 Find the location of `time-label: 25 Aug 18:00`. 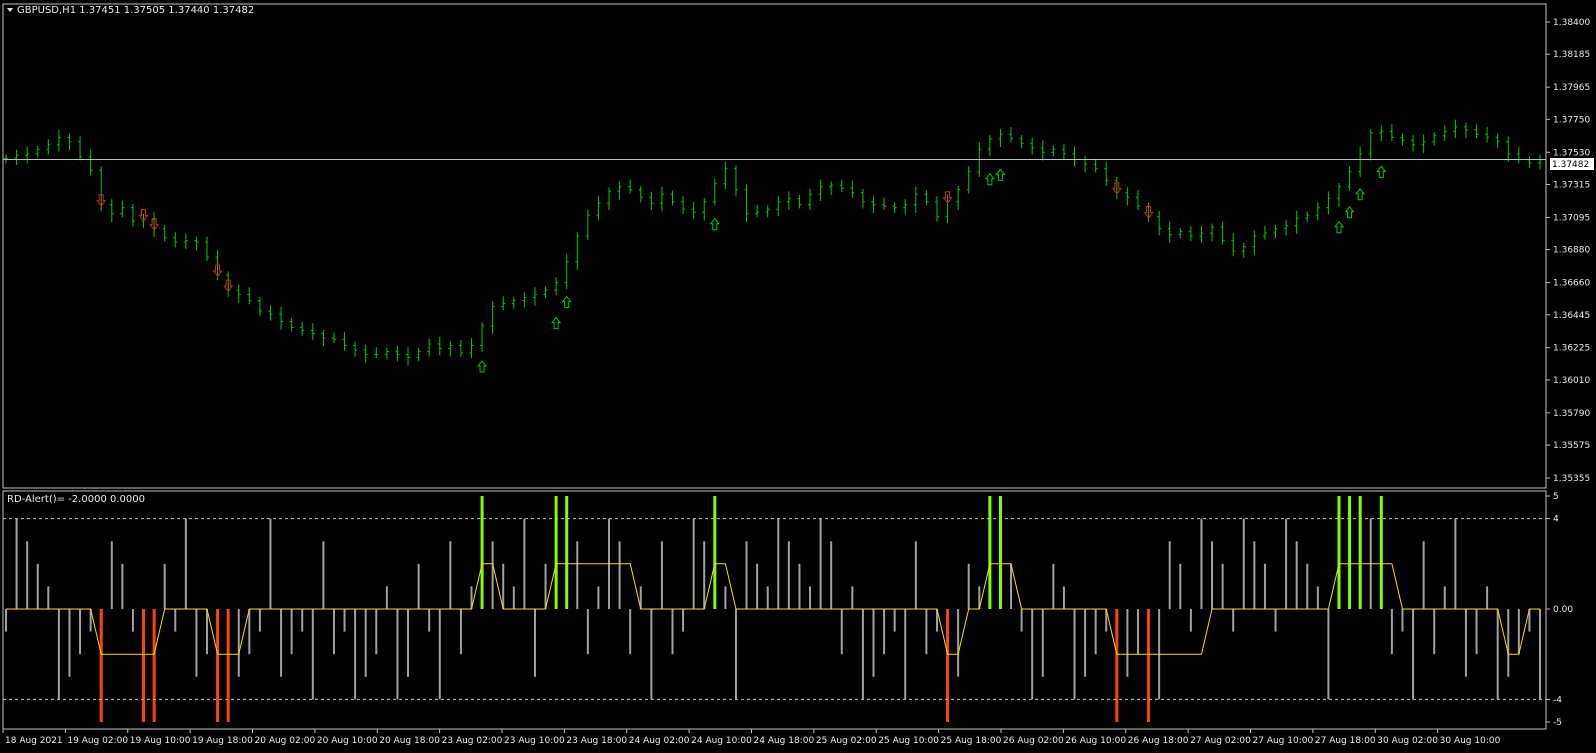

time-label: 25 Aug 18:00 is located at coordinates (971, 741).